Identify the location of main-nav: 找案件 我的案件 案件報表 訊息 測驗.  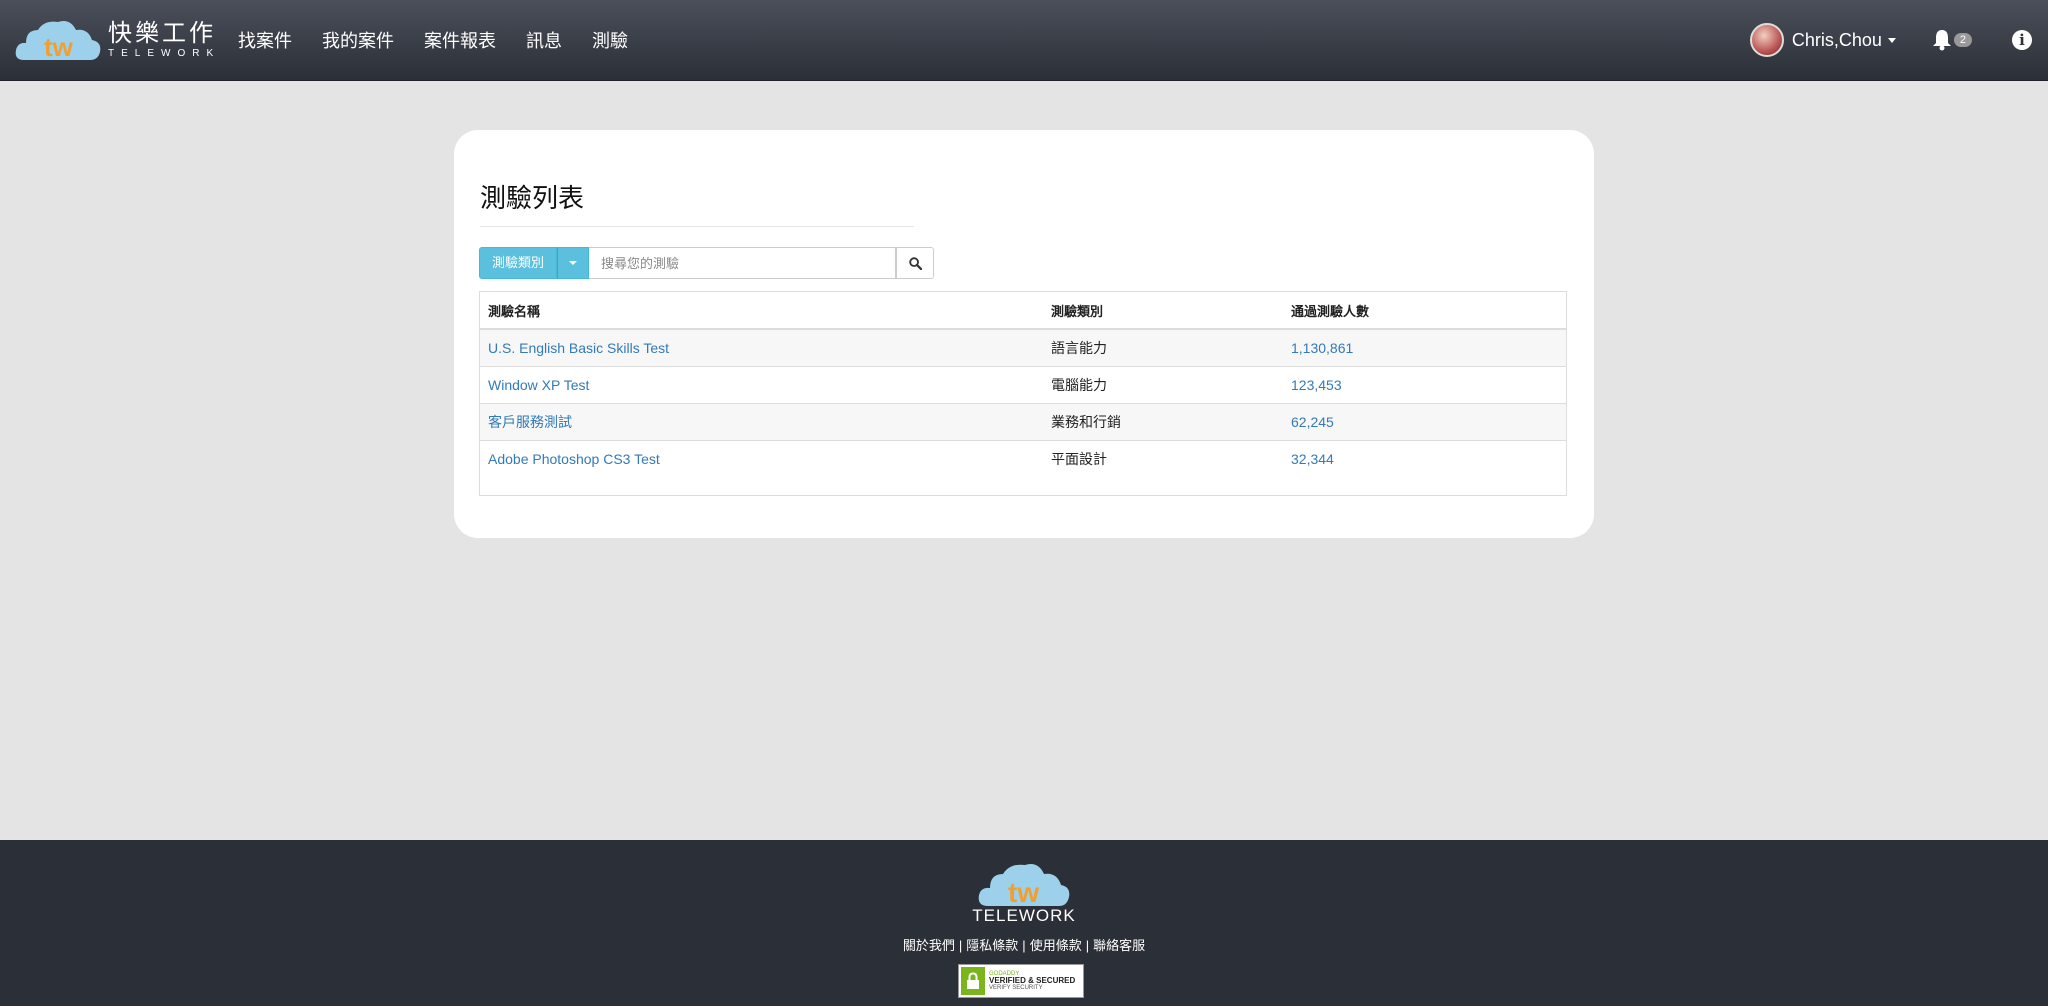
(448, 40).